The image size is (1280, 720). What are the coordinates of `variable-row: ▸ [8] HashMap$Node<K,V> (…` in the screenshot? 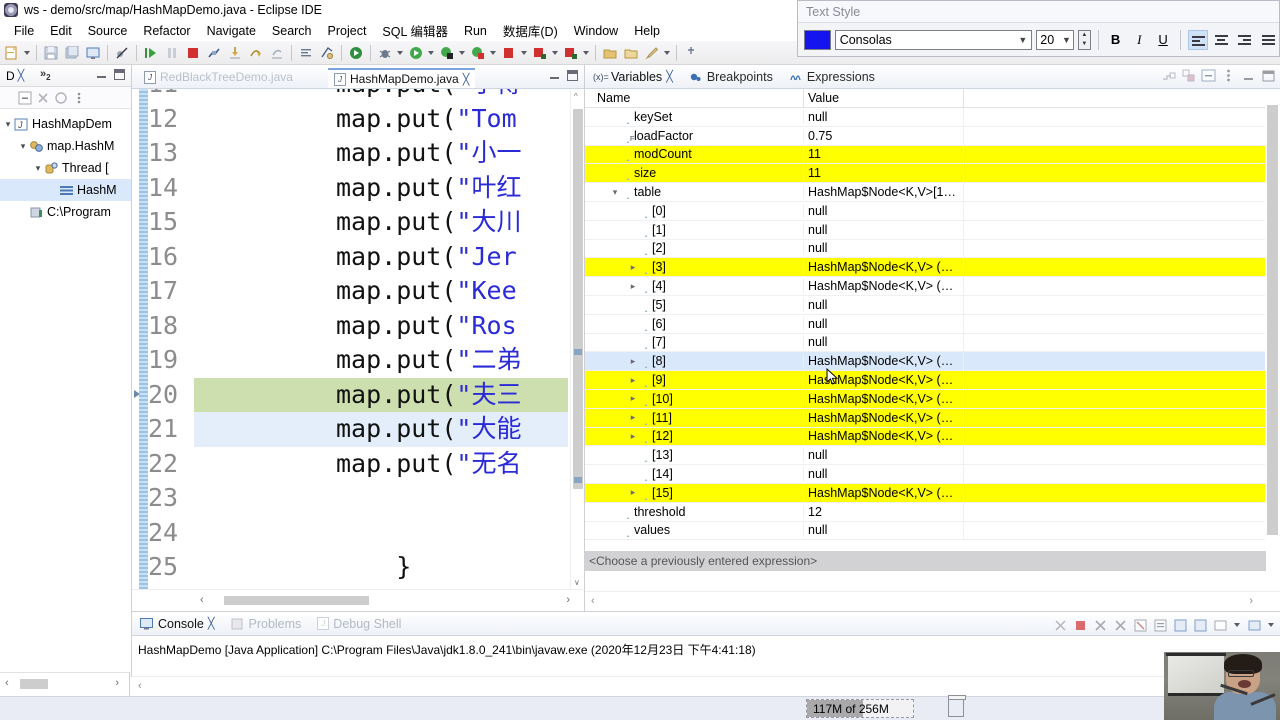 It's located at (925, 362).